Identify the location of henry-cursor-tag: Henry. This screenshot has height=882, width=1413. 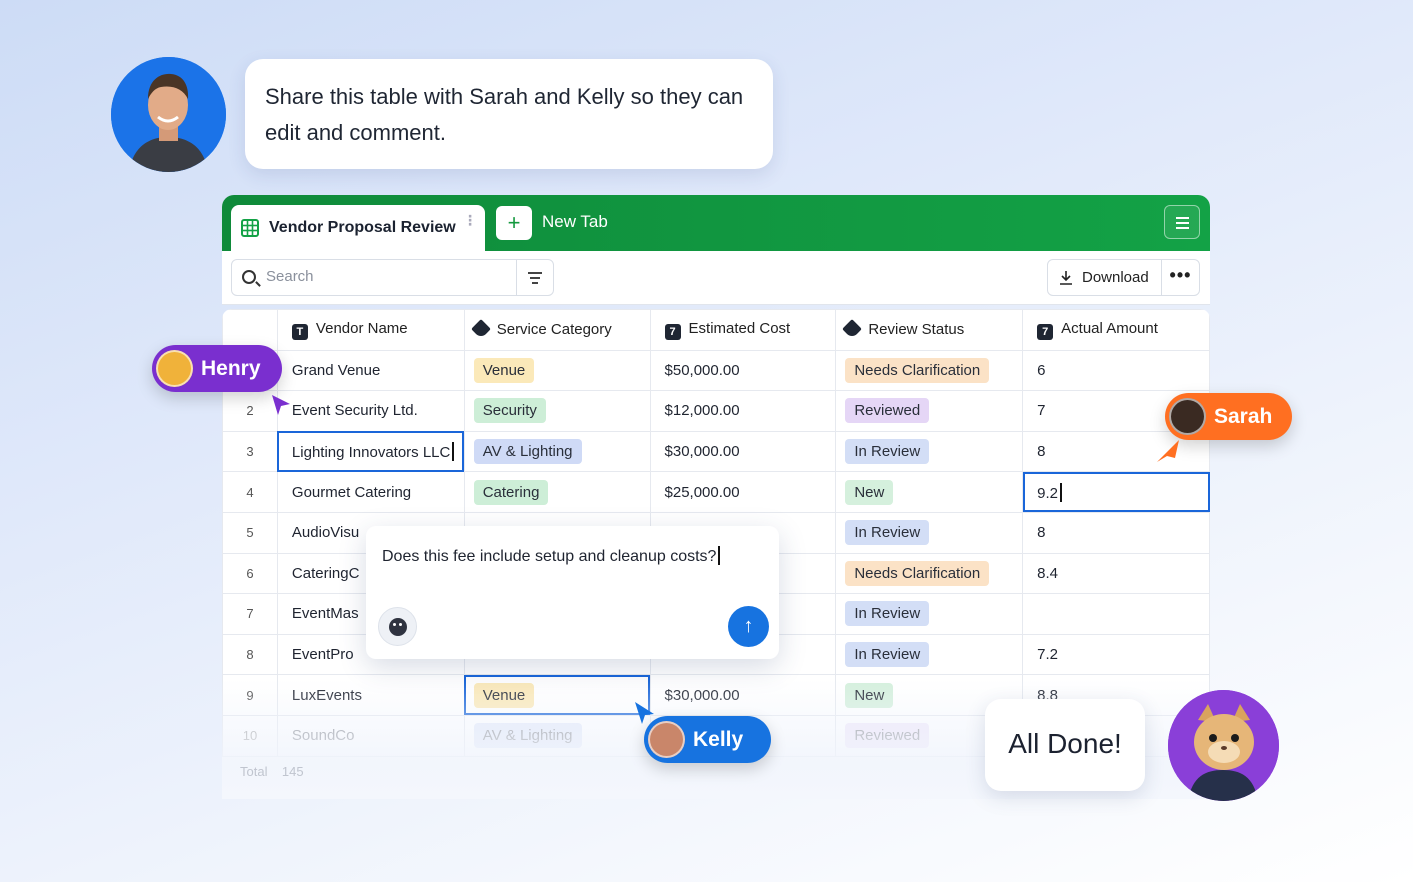
(217, 368).